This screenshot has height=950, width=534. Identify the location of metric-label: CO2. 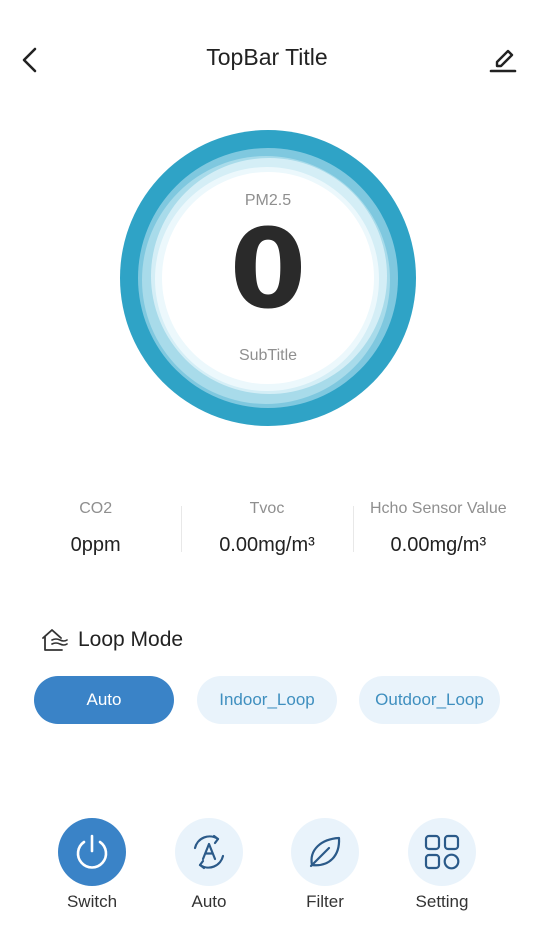
(96, 508).